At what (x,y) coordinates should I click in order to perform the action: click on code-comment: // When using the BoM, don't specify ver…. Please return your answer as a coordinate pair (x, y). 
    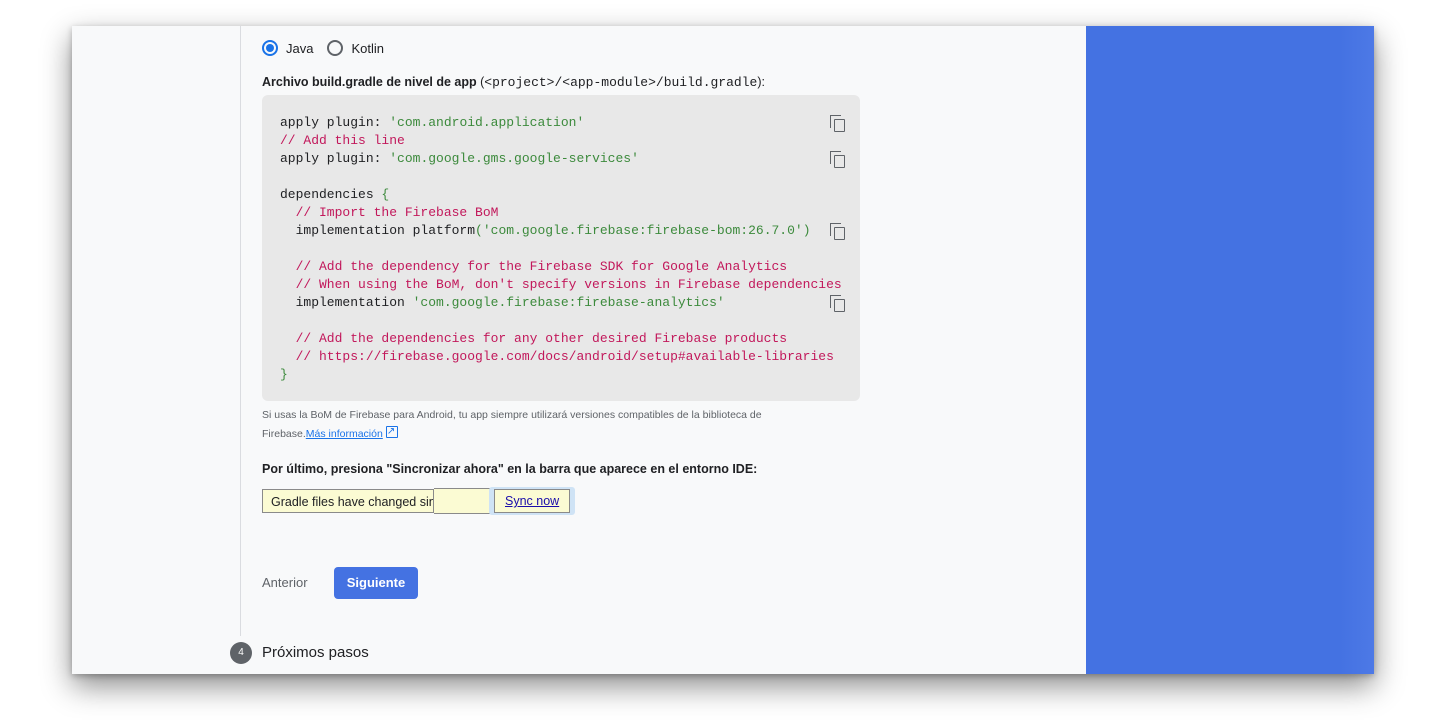
    Looking at the image, I should click on (561, 284).